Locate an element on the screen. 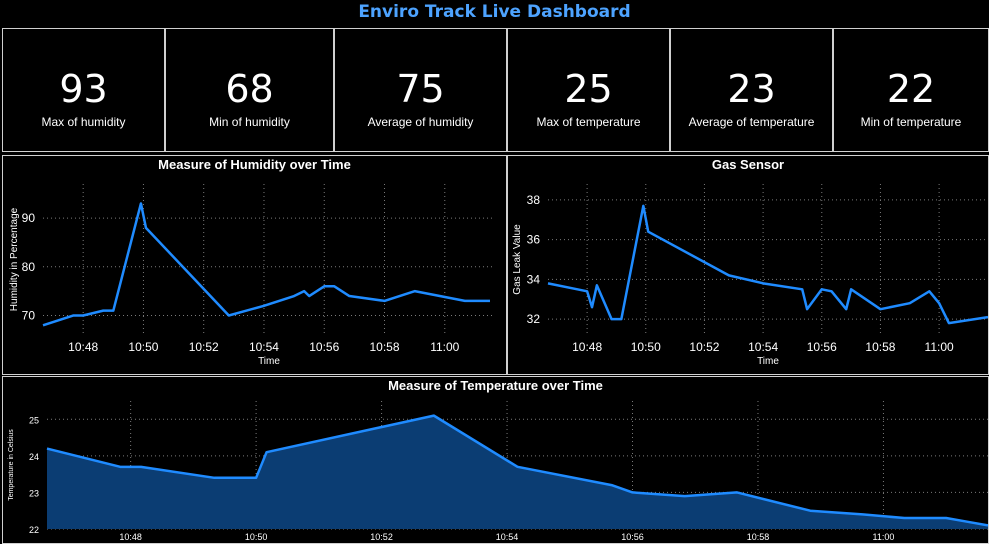 This screenshot has width=989, height=544. y-tick-label: 90 is located at coordinates (29, 218).